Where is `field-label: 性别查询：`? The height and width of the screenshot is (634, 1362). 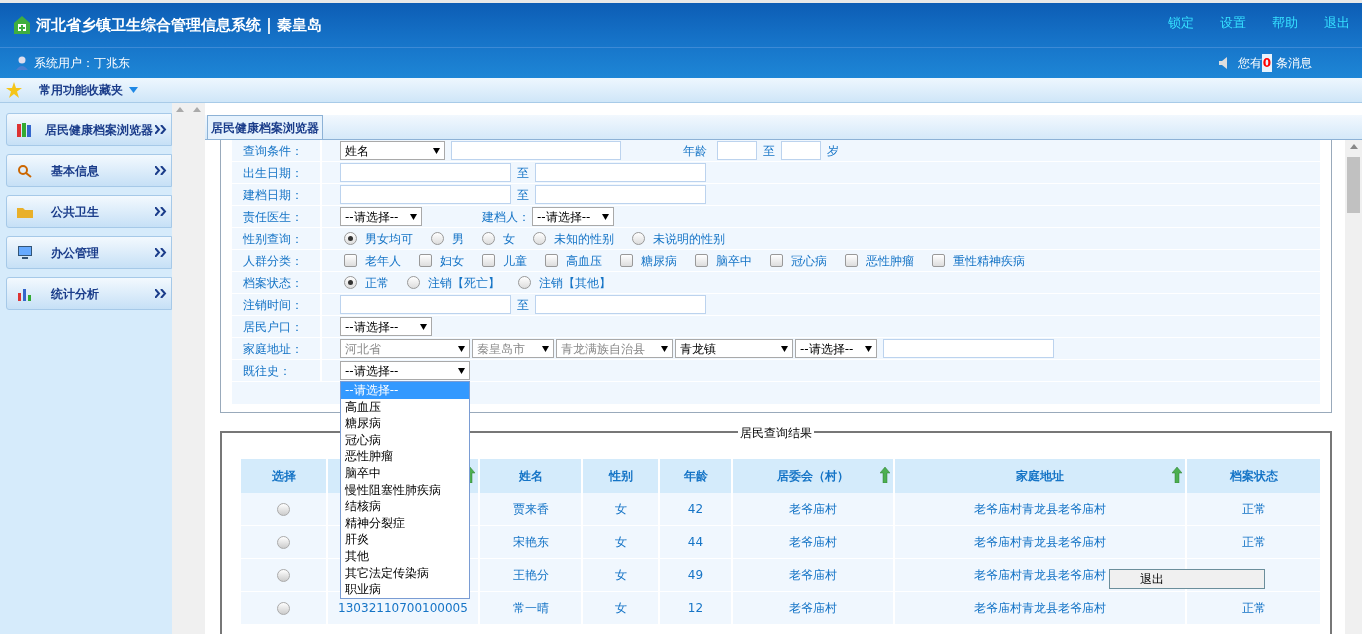
field-label: 性别查询： is located at coordinates (273, 239).